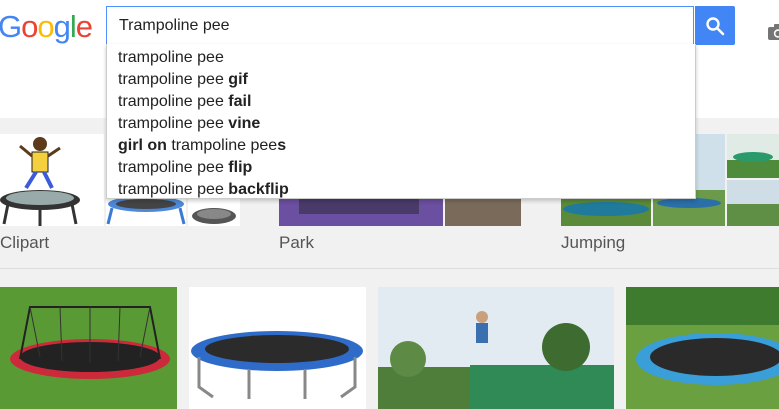 Image resolution: width=779 pixels, height=409 pixels. What do you see at coordinates (244, 123) in the screenshot?
I see `suggestion-completion: vine` at bounding box center [244, 123].